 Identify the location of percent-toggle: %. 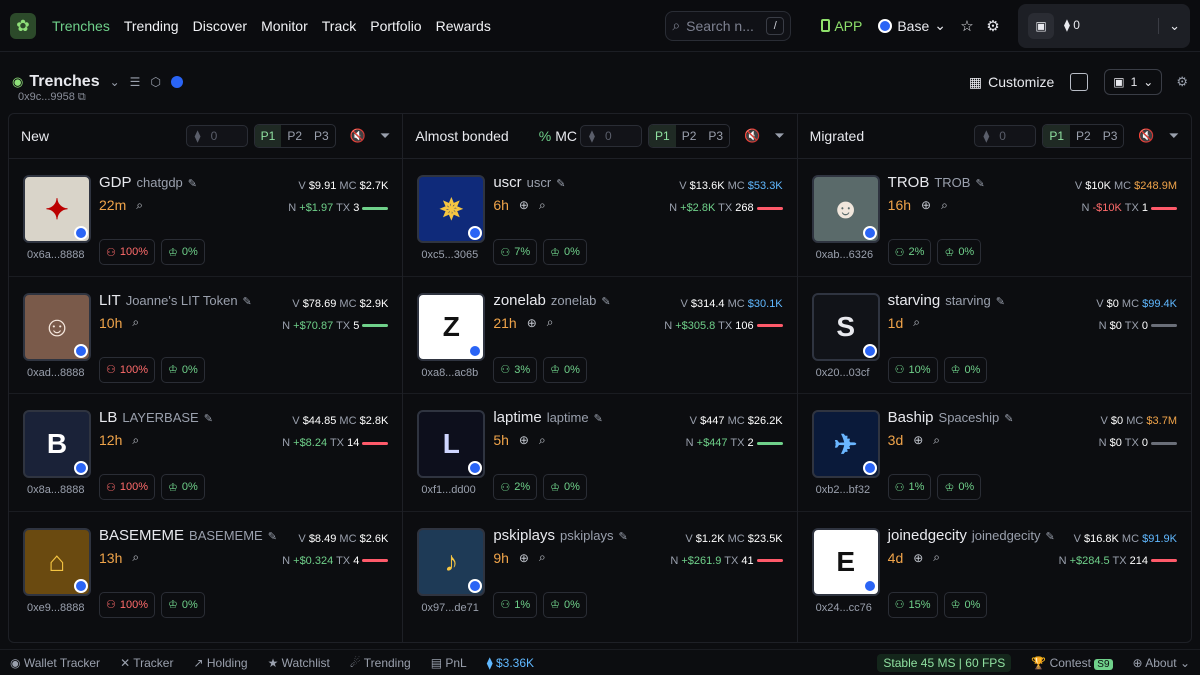
(545, 136).